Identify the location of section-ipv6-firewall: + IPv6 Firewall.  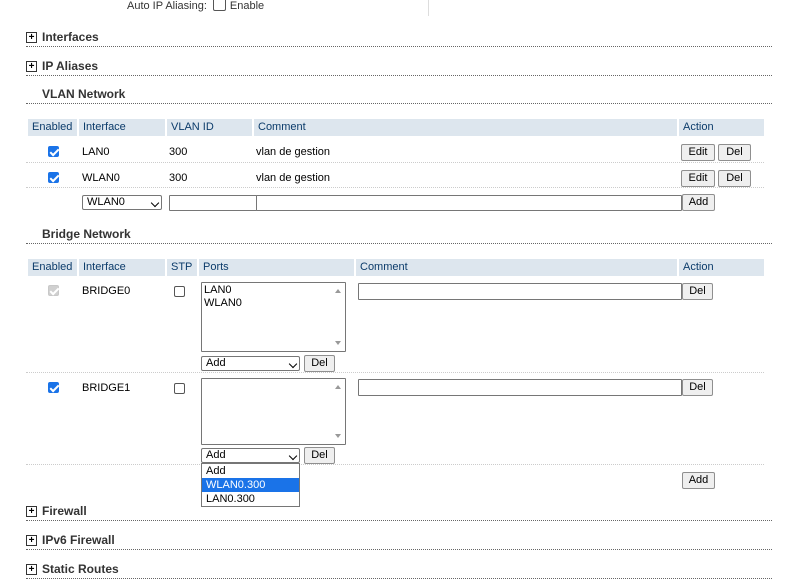
(399, 541).